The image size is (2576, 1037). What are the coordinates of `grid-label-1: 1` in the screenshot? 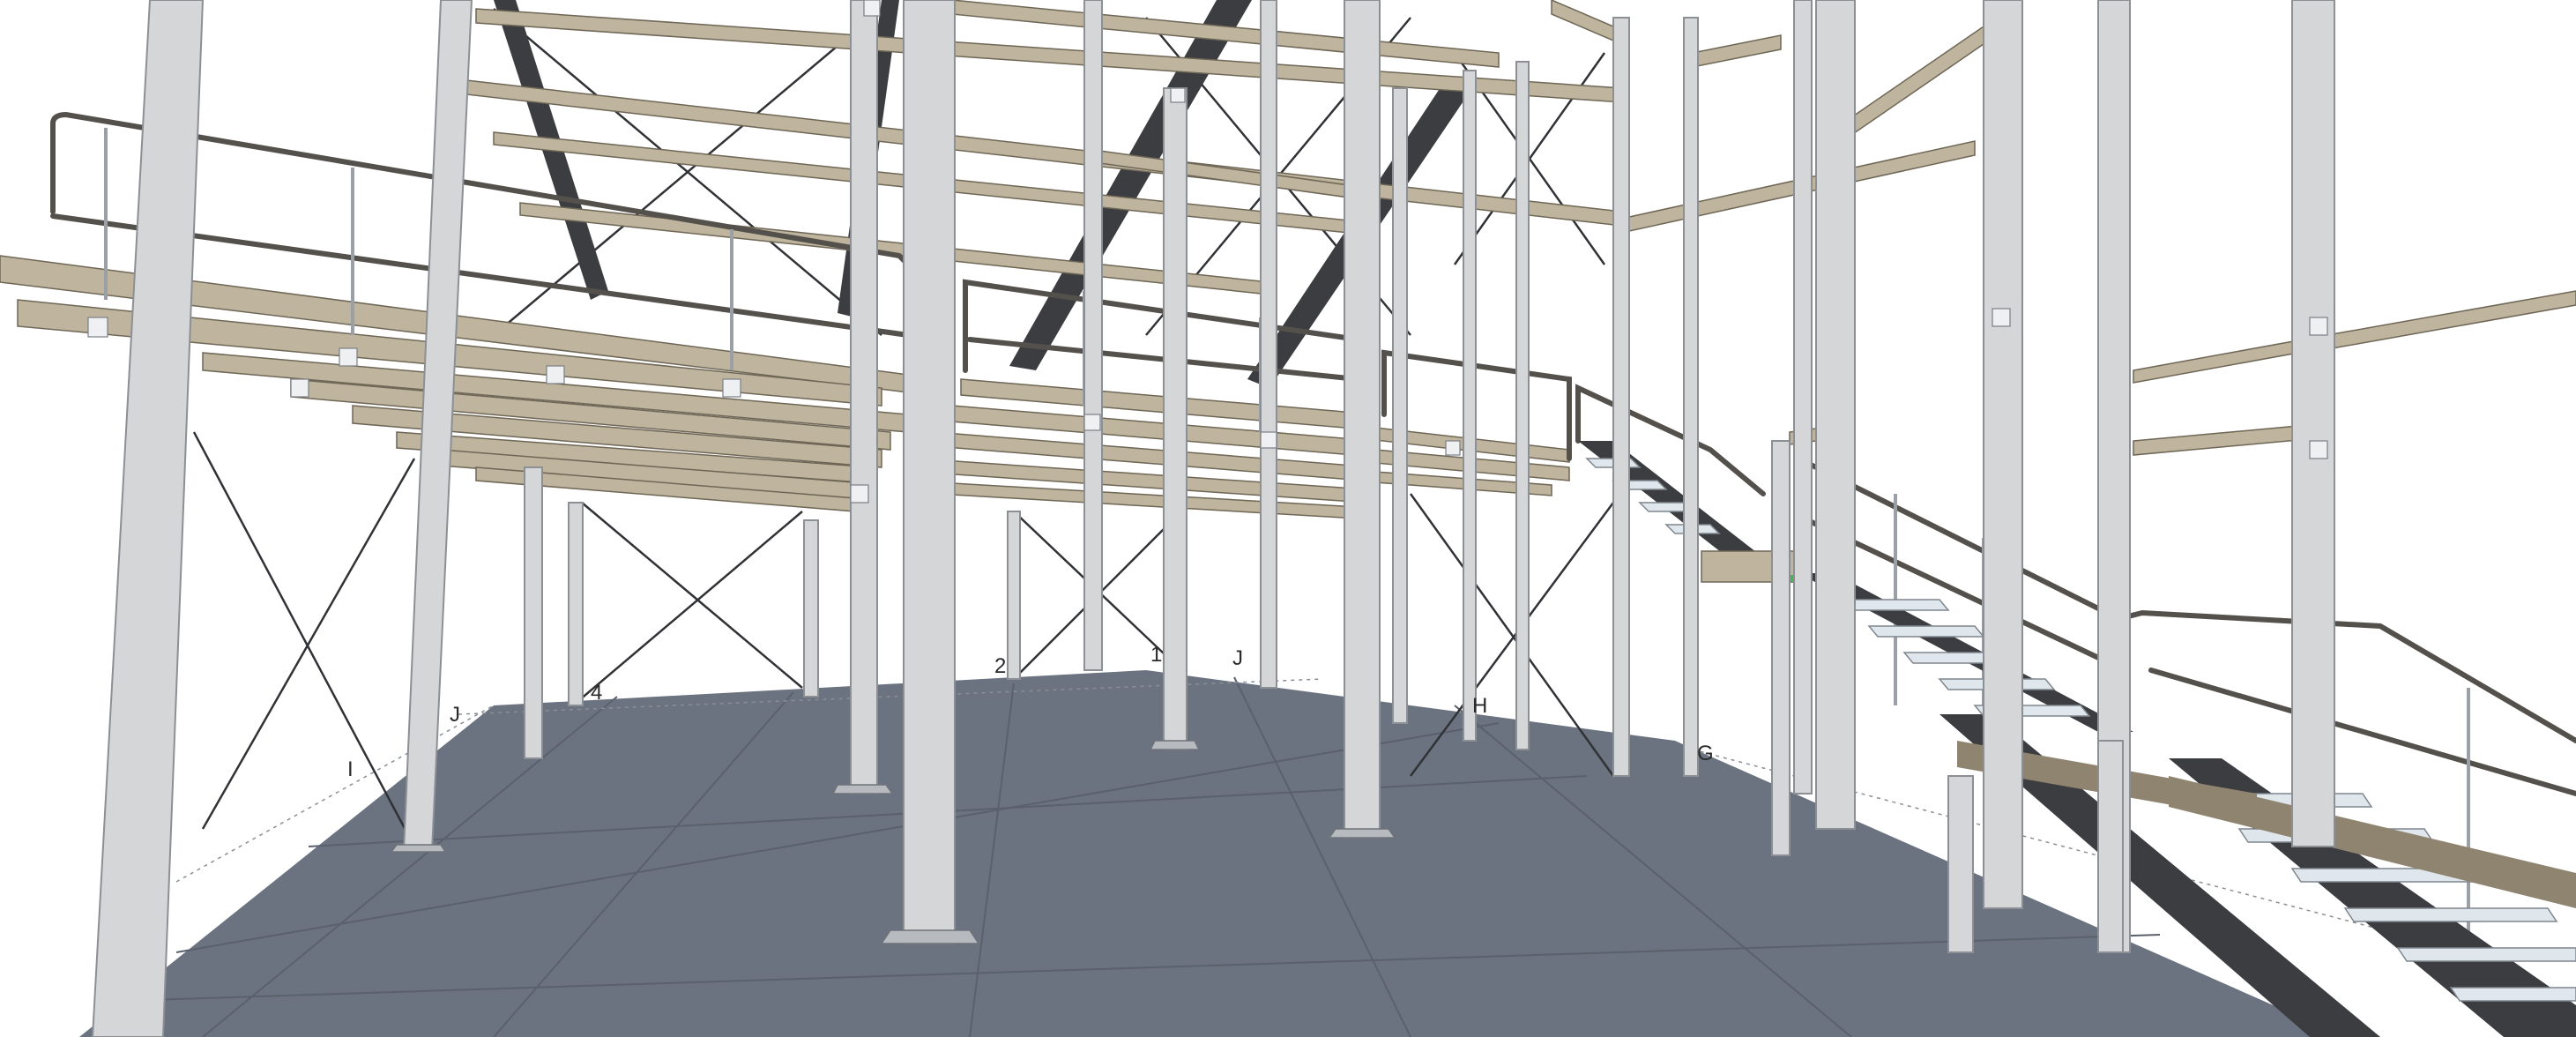 It's located at (1156, 655).